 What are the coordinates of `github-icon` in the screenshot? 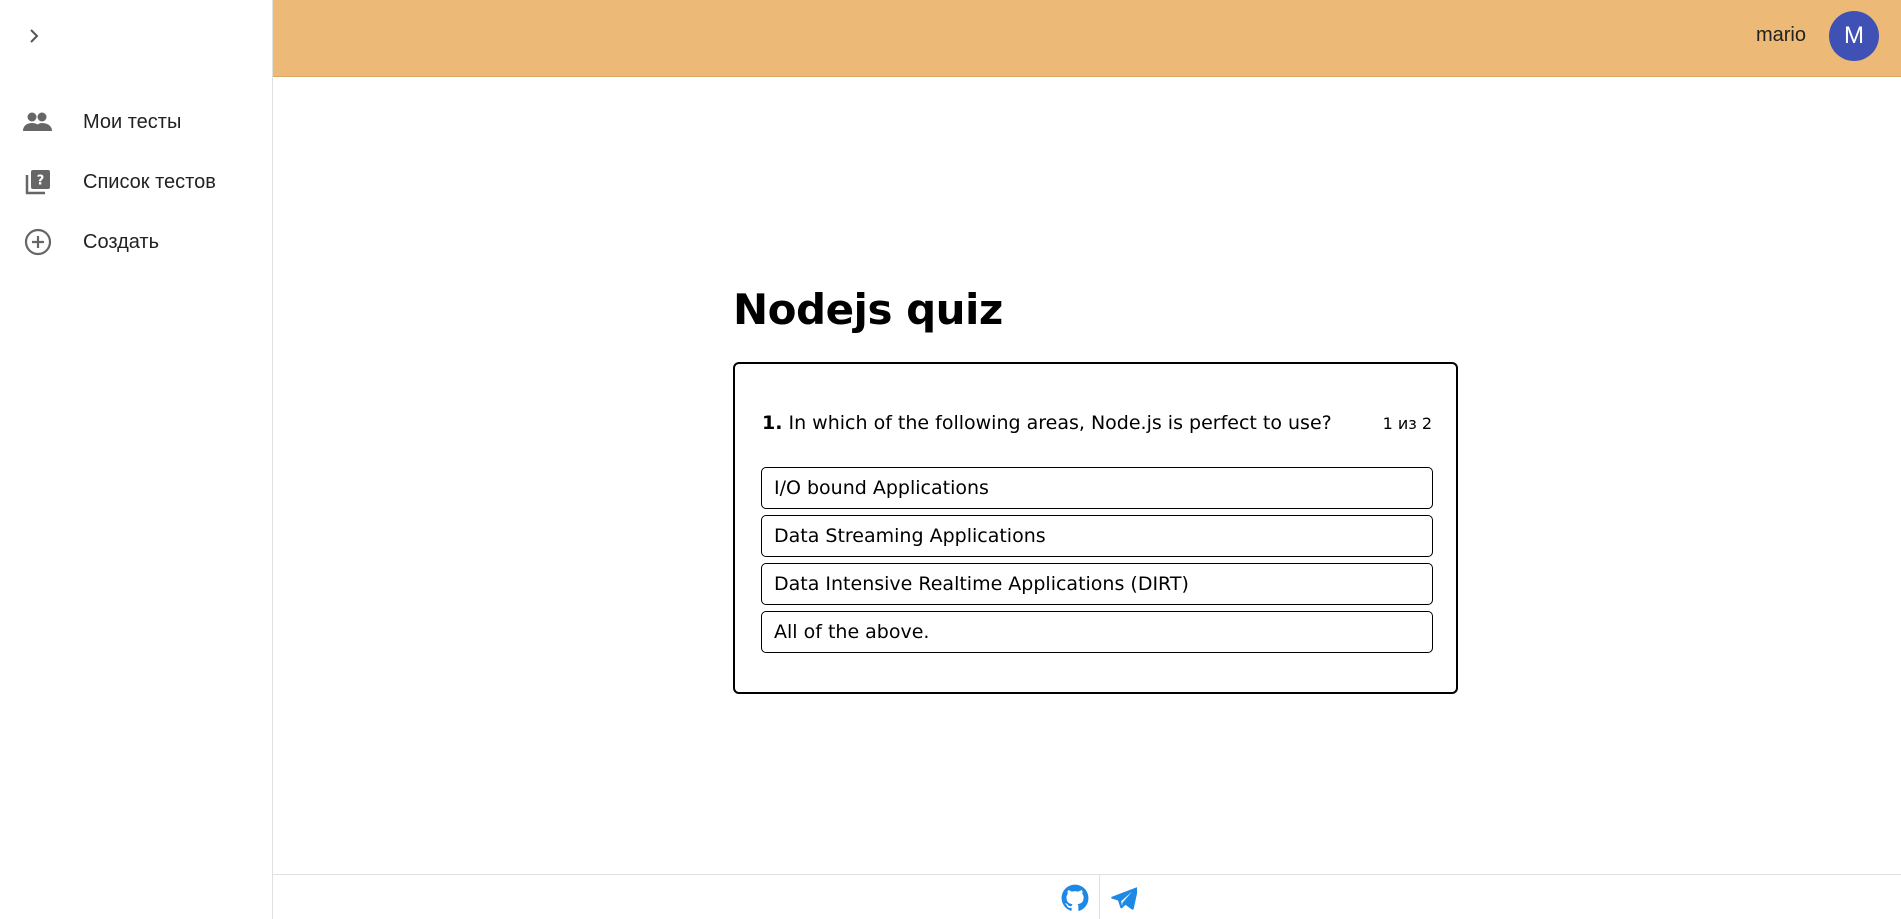 It's located at (1075, 897).